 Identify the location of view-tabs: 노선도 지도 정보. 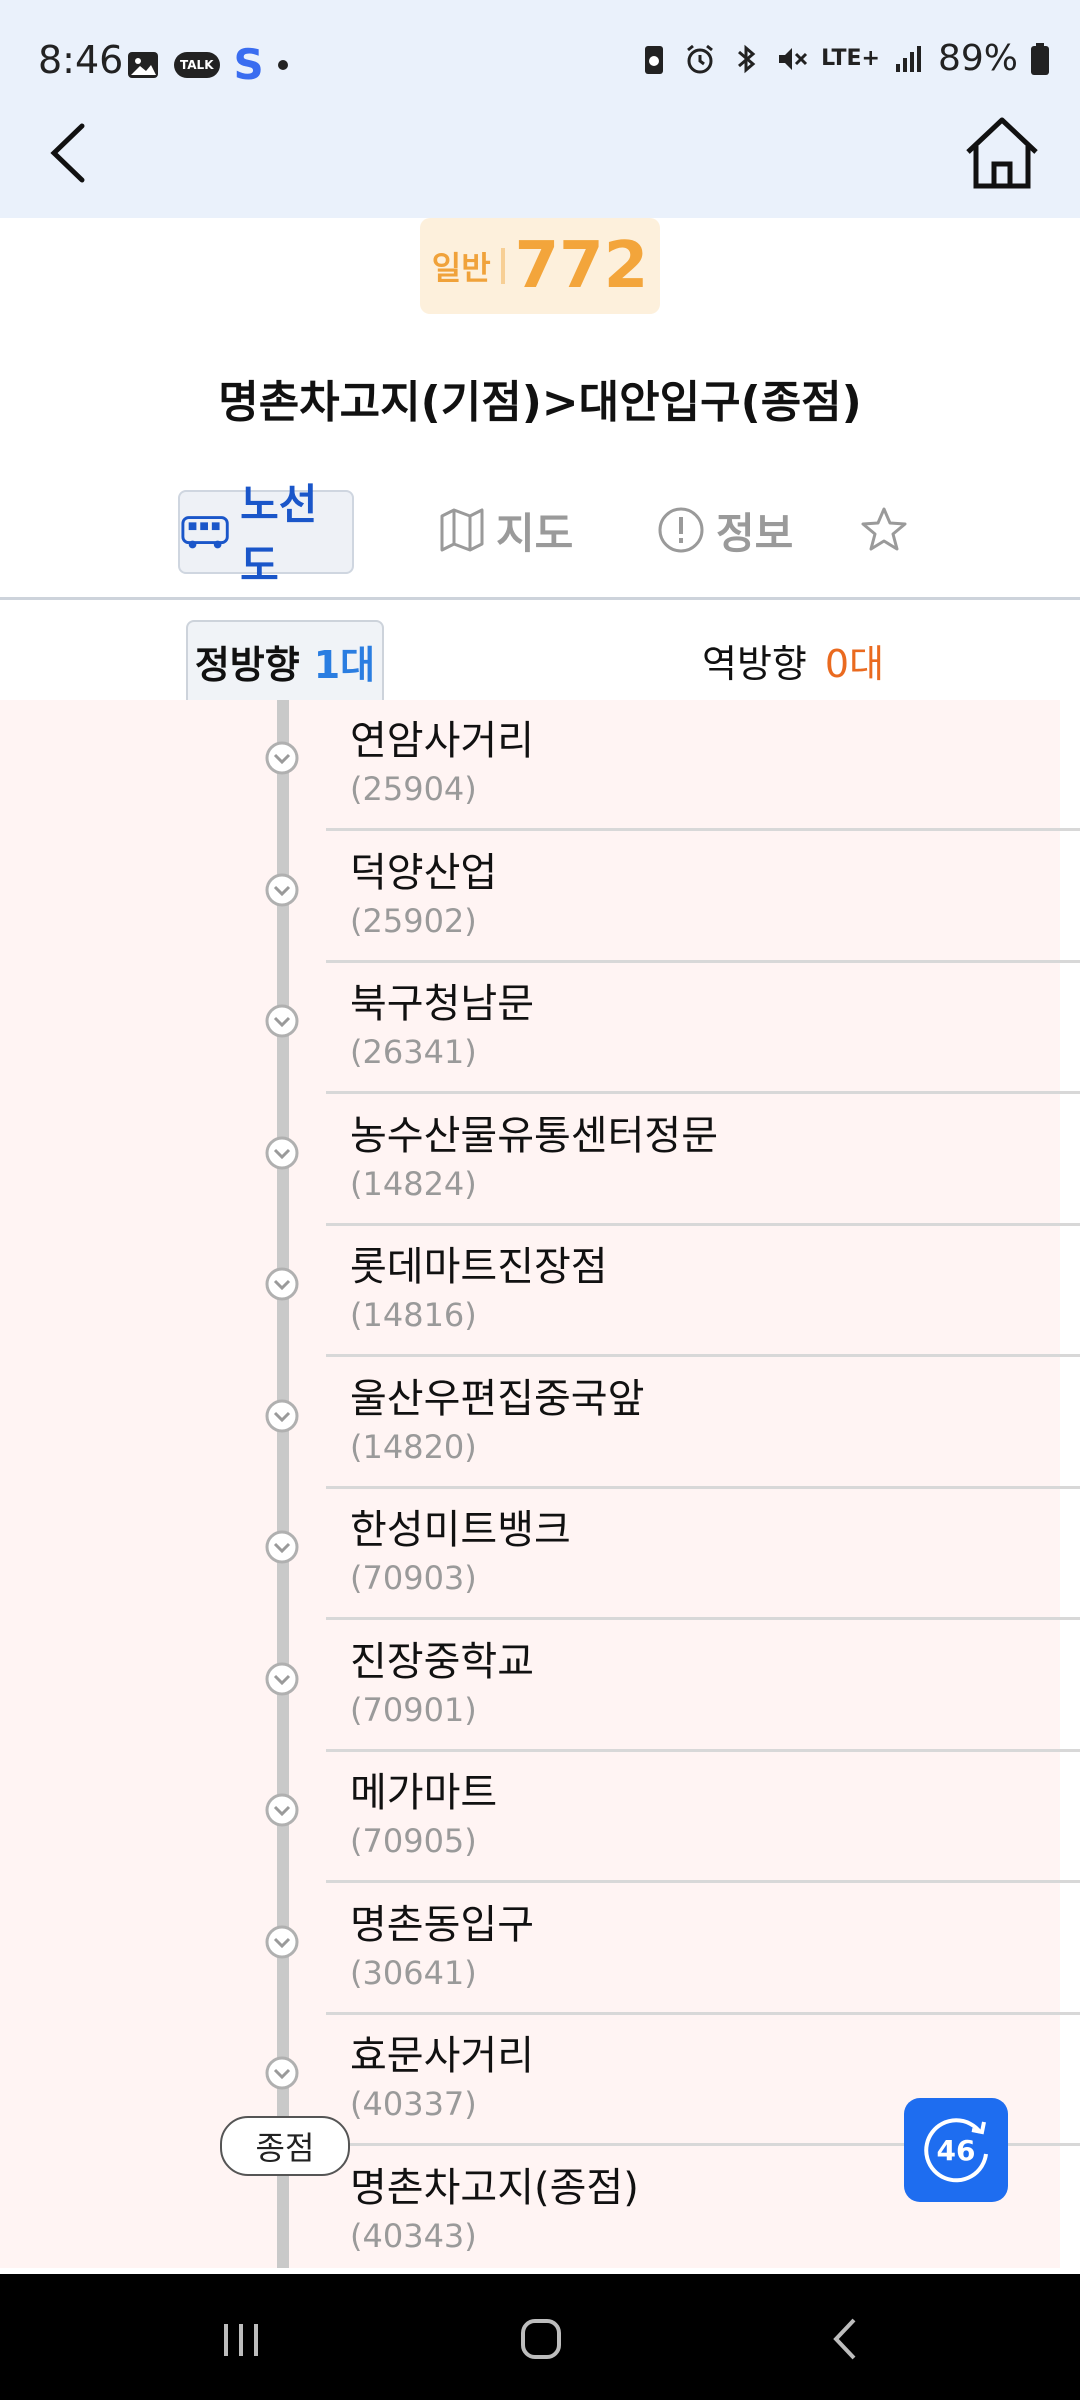
(540, 540).